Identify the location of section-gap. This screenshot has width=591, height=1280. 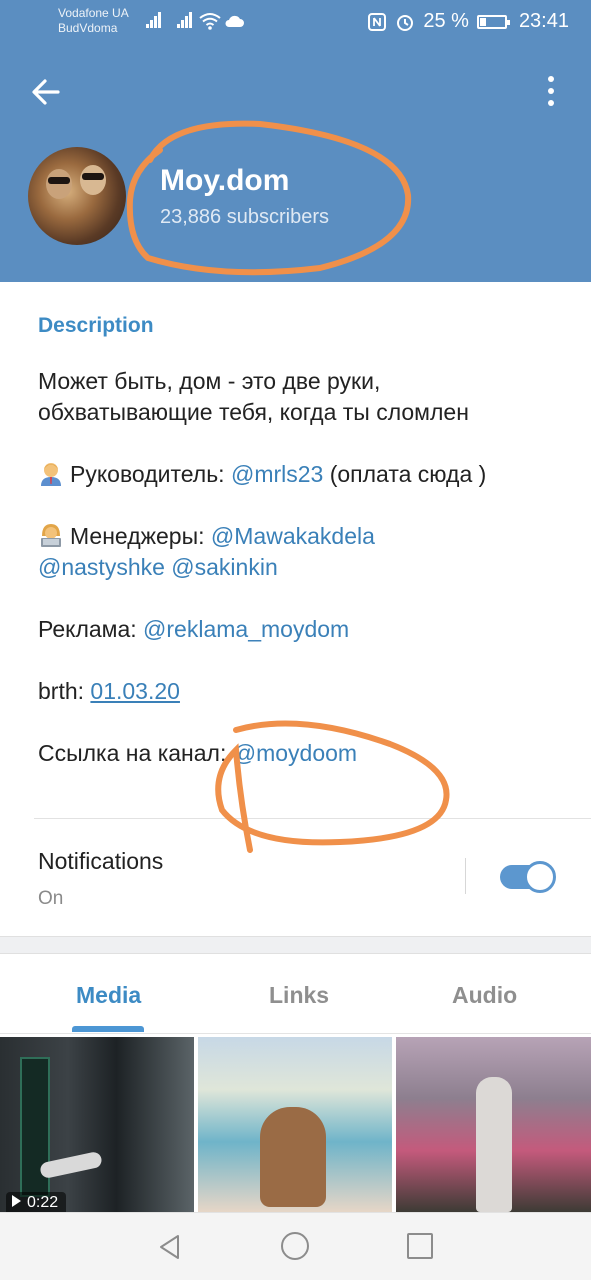
(295, 945).